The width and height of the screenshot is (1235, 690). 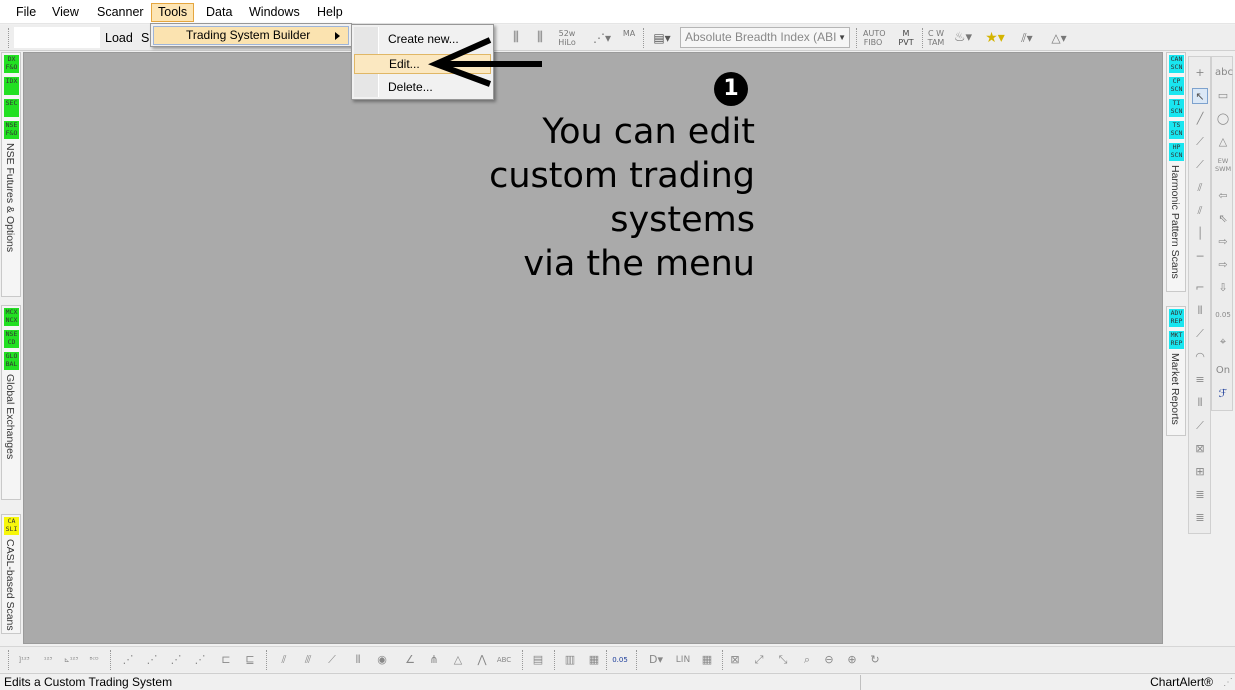 I want to click on levels-icon: ≣, so click(x=1200, y=495).